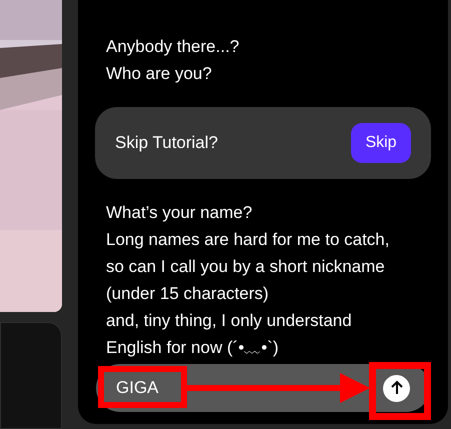 The height and width of the screenshot is (429, 451). I want to click on skip-button: Skip, so click(381, 143).